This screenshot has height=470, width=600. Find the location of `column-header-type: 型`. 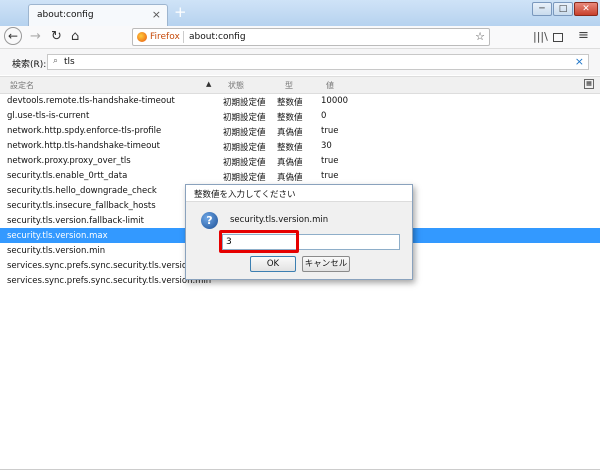

column-header-type: 型 is located at coordinates (289, 85).